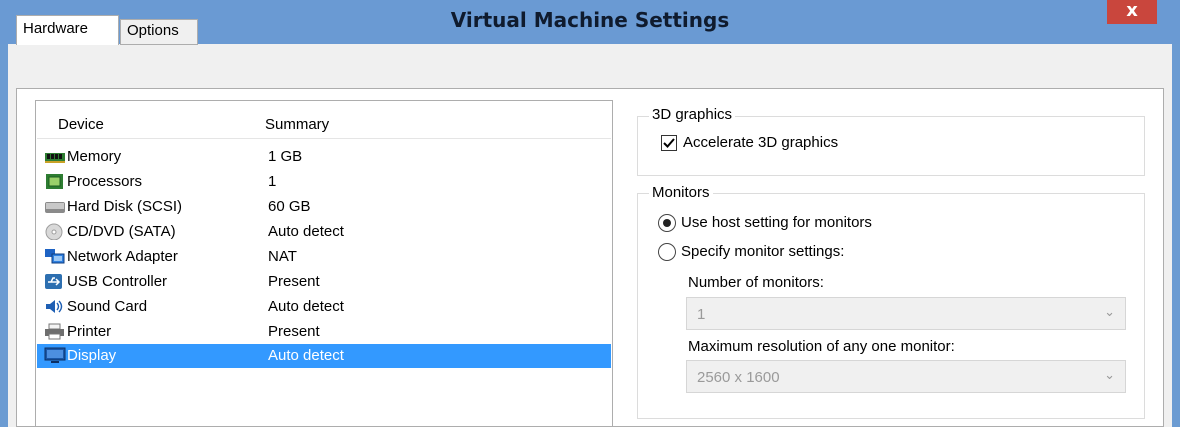 Image resolution: width=1180 pixels, height=427 pixels. I want to click on network-adapter-icon, so click(55, 256).